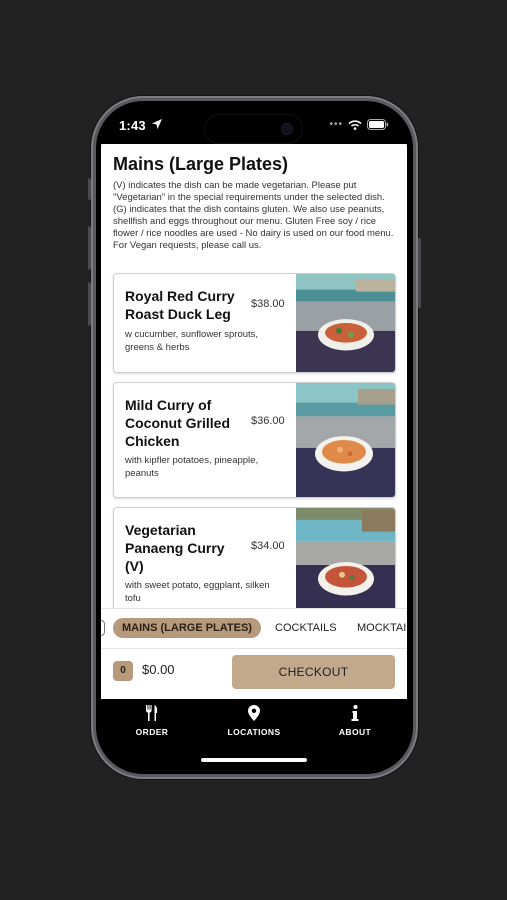 The height and width of the screenshot is (900, 507). I want to click on side-button-volume-up, so click(89, 248).